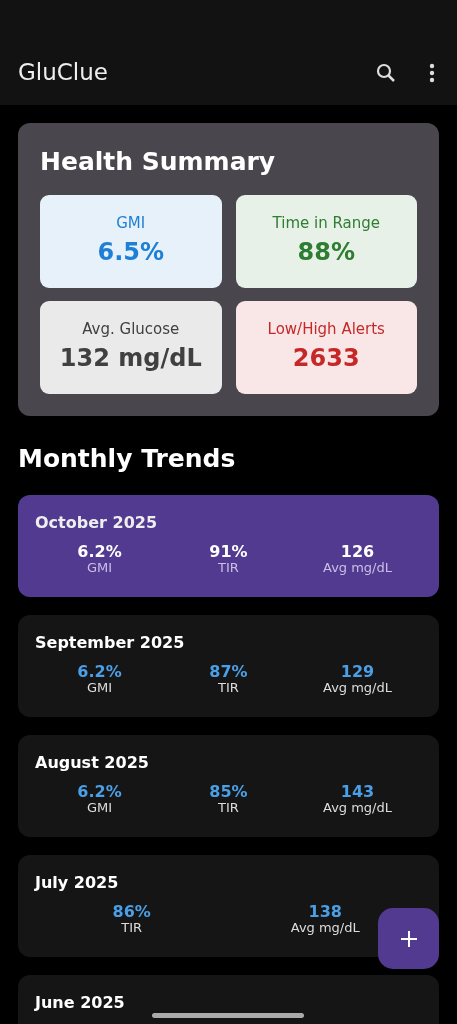  I want to click on tile-value: 6.5%, so click(131, 253).